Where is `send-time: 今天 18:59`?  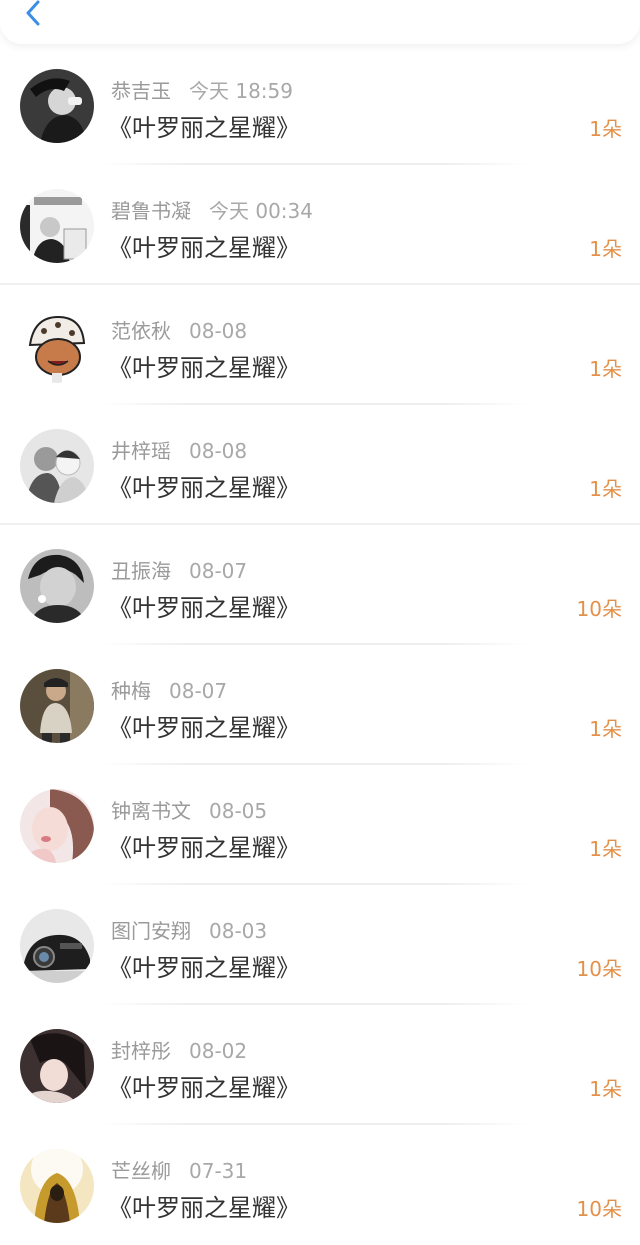
send-time: 今天 18:59 is located at coordinates (241, 91).